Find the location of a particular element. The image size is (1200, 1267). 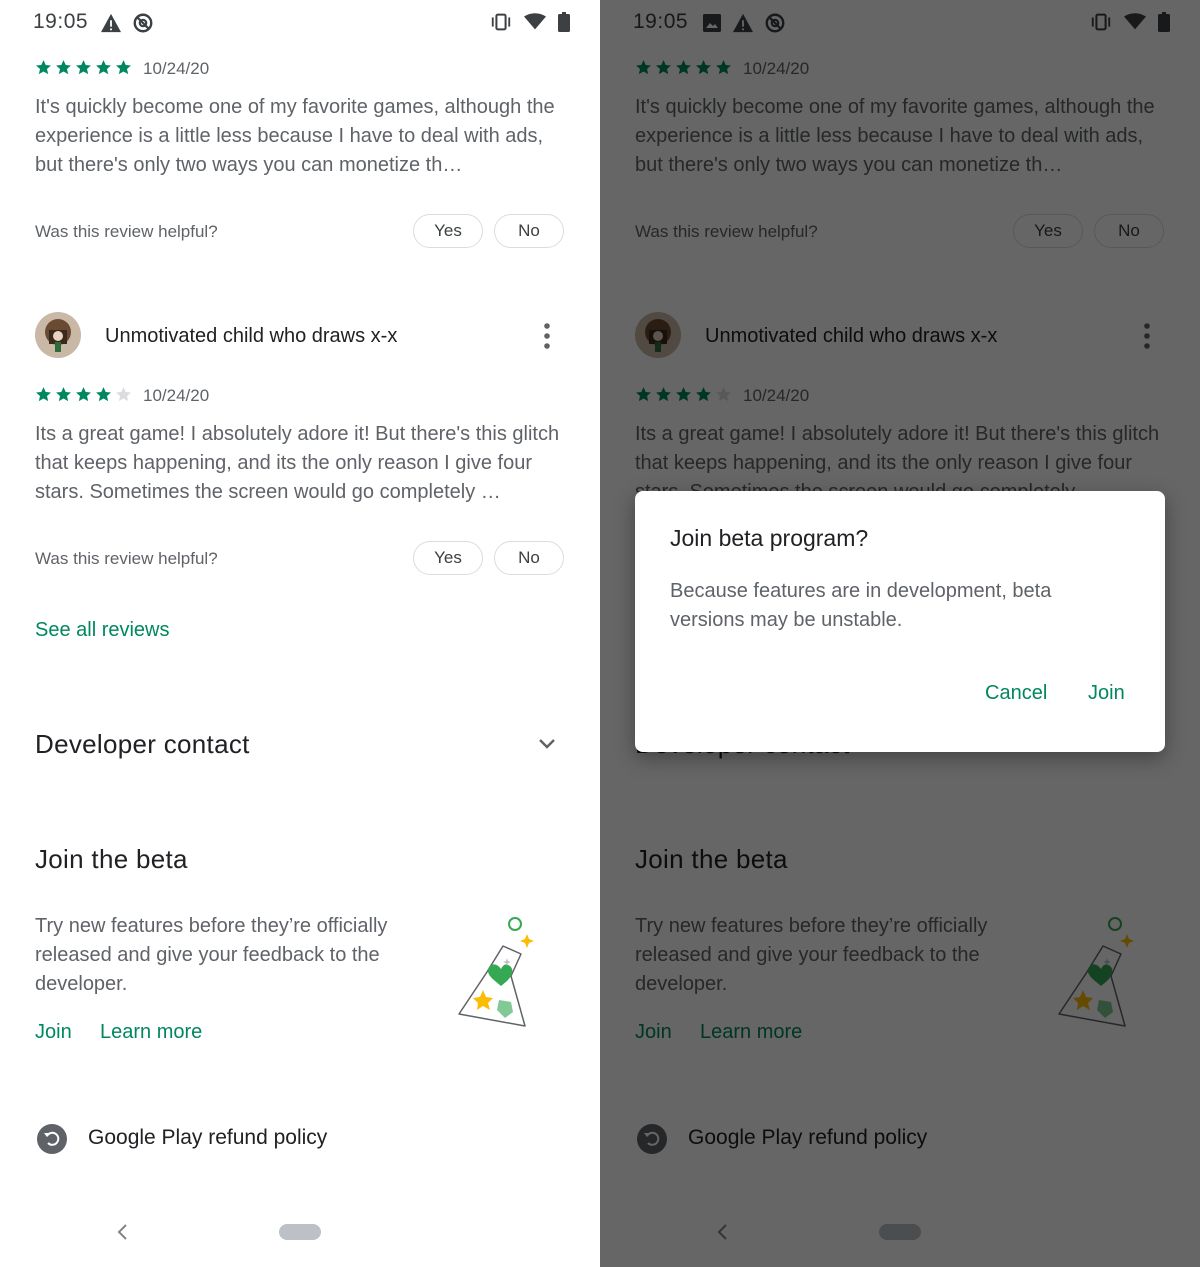

beta-join-link: Join is located at coordinates (53, 1032).